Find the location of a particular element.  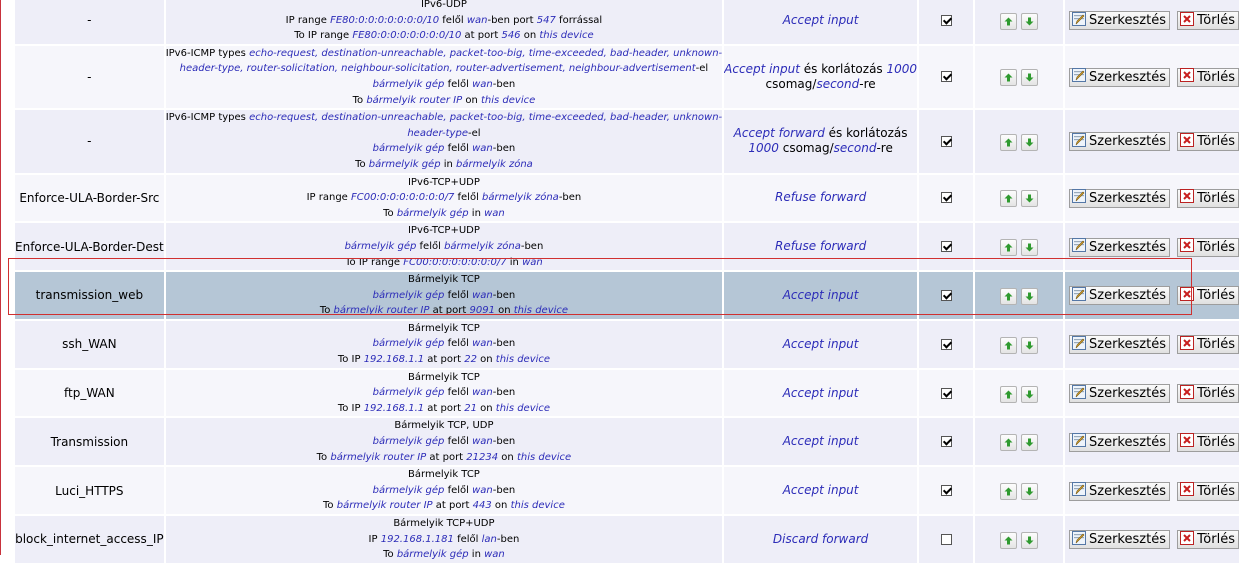

rule-value: 443 is located at coordinates (482, 506).